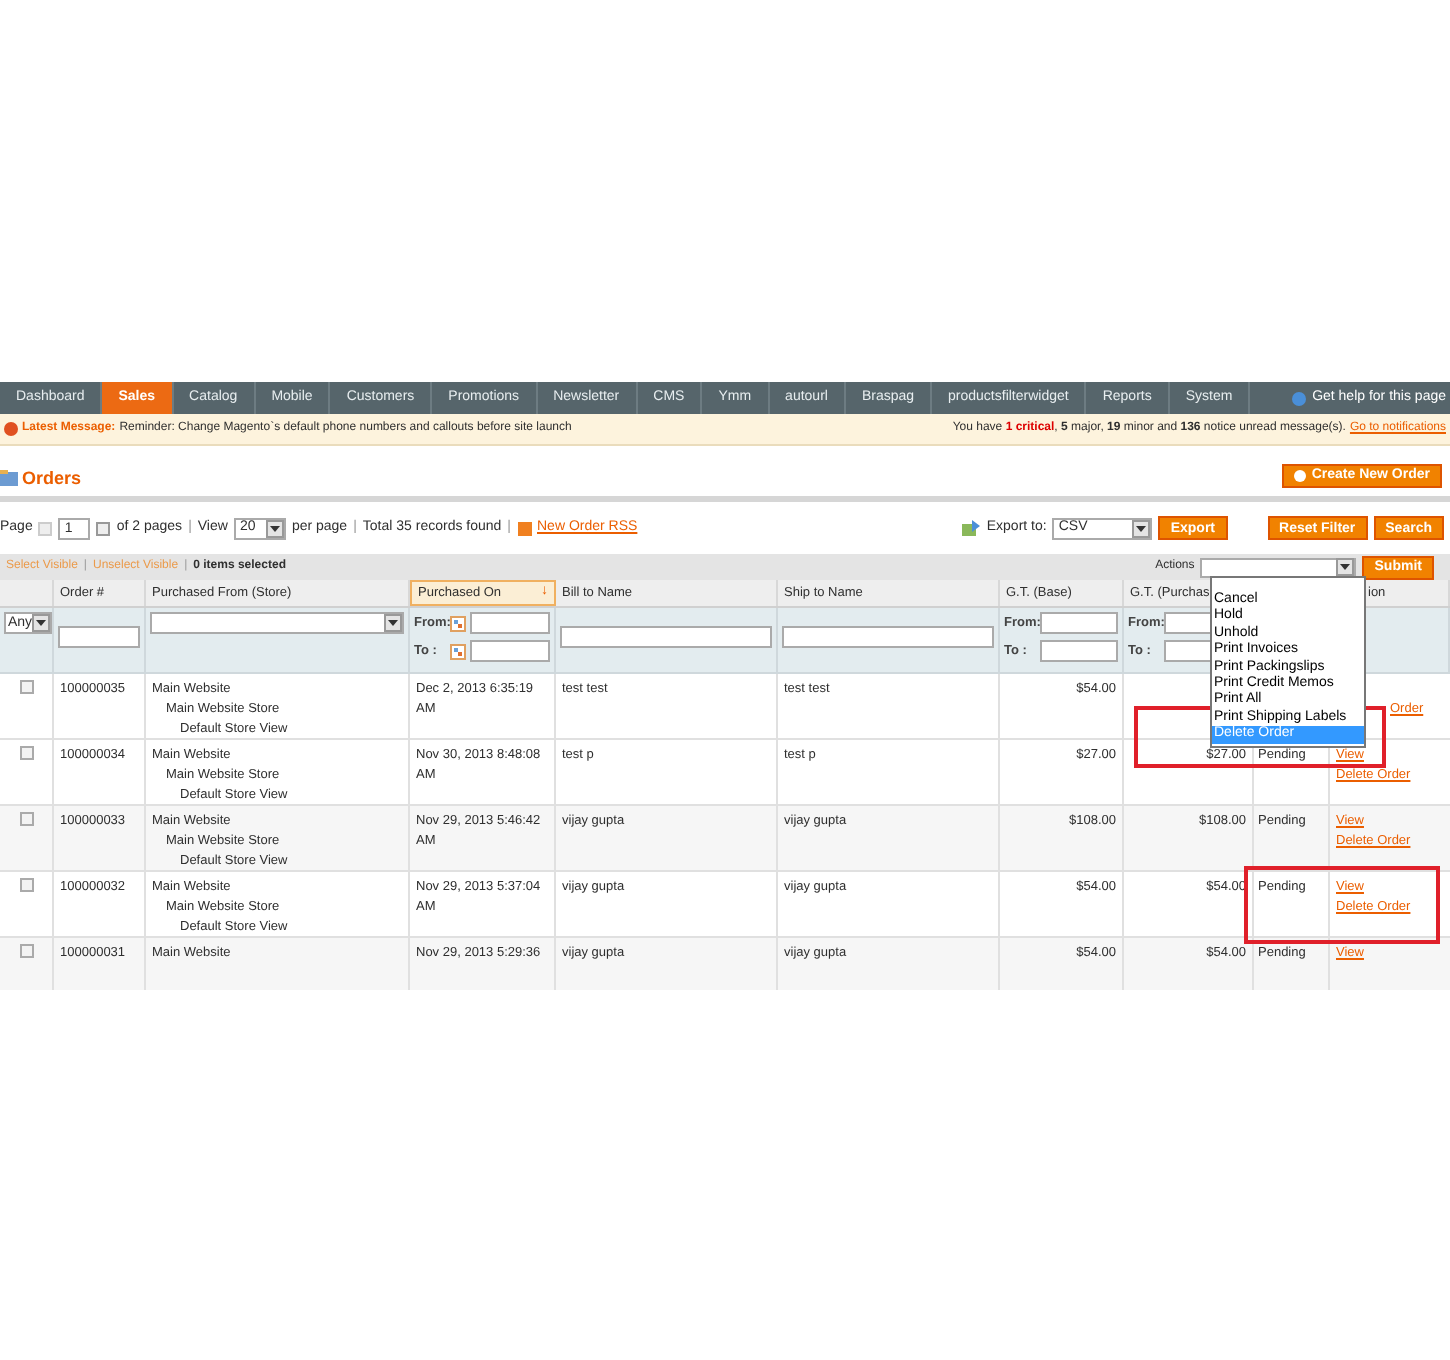 The image size is (1450, 1360). What do you see at coordinates (277, 623) in the screenshot?
I see `store-select` at bounding box center [277, 623].